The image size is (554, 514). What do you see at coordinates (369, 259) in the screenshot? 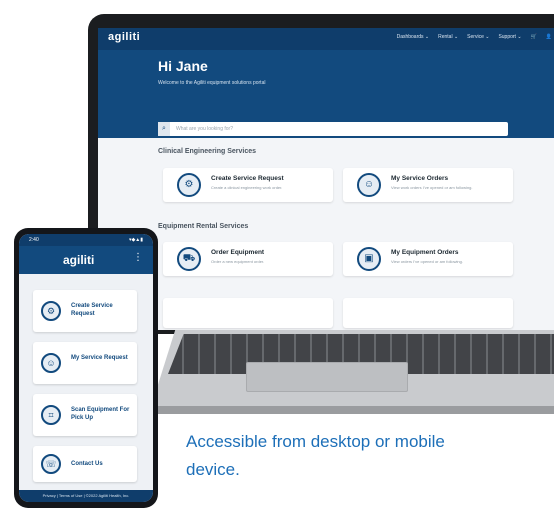
I see `package-icon: ▣` at bounding box center [369, 259].